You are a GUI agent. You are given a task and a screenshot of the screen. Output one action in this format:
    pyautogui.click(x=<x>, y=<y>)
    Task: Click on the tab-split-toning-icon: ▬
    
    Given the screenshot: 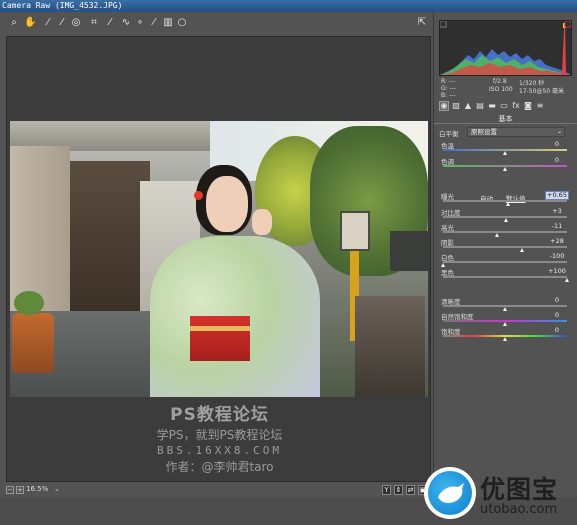 What is the action you would take?
    pyautogui.click(x=492, y=106)
    